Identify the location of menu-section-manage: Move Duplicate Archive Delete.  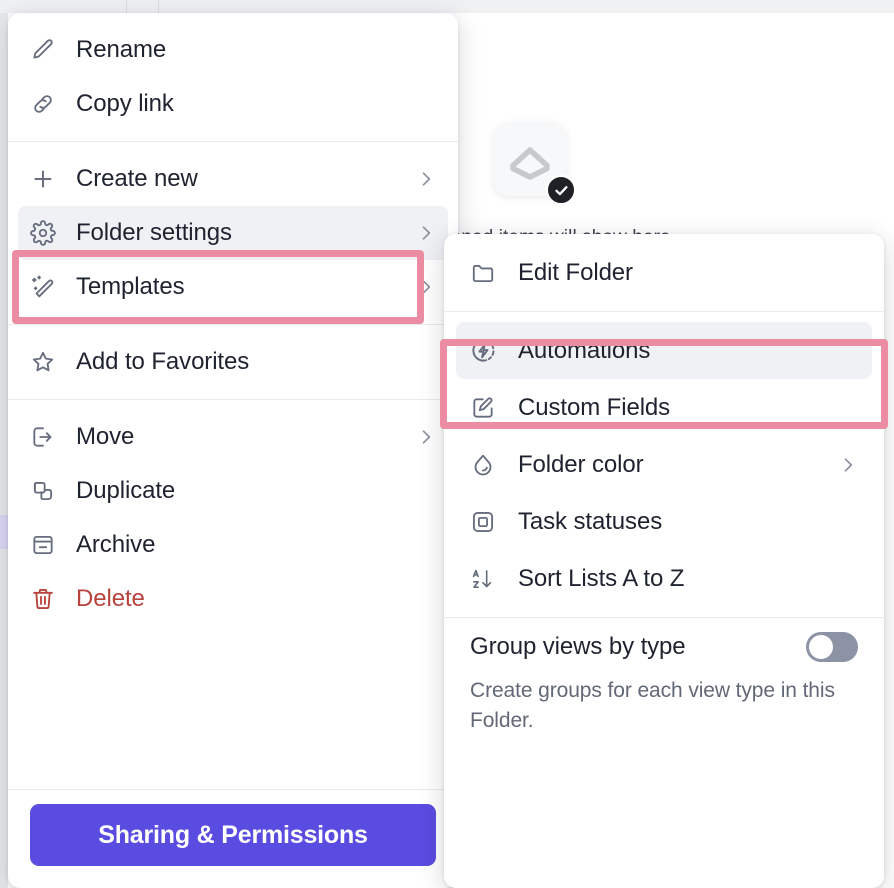
(233, 518).